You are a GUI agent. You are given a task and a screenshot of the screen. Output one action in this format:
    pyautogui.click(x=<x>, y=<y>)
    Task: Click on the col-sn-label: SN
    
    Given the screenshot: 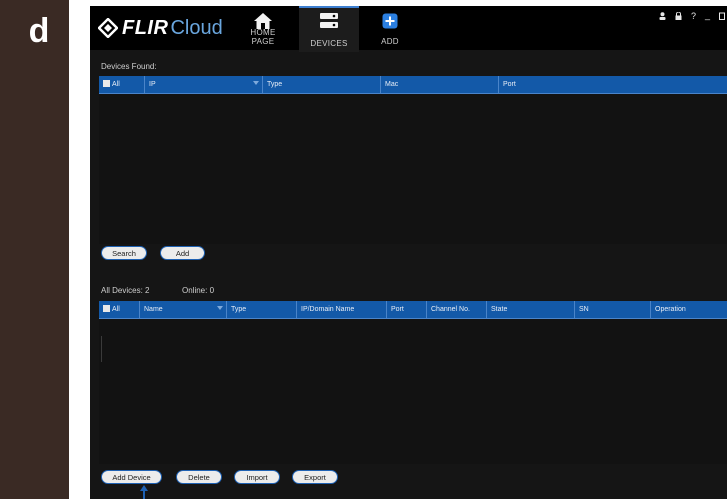 What is the action you would take?
    pyautogui.click(x=584, y=309)
    